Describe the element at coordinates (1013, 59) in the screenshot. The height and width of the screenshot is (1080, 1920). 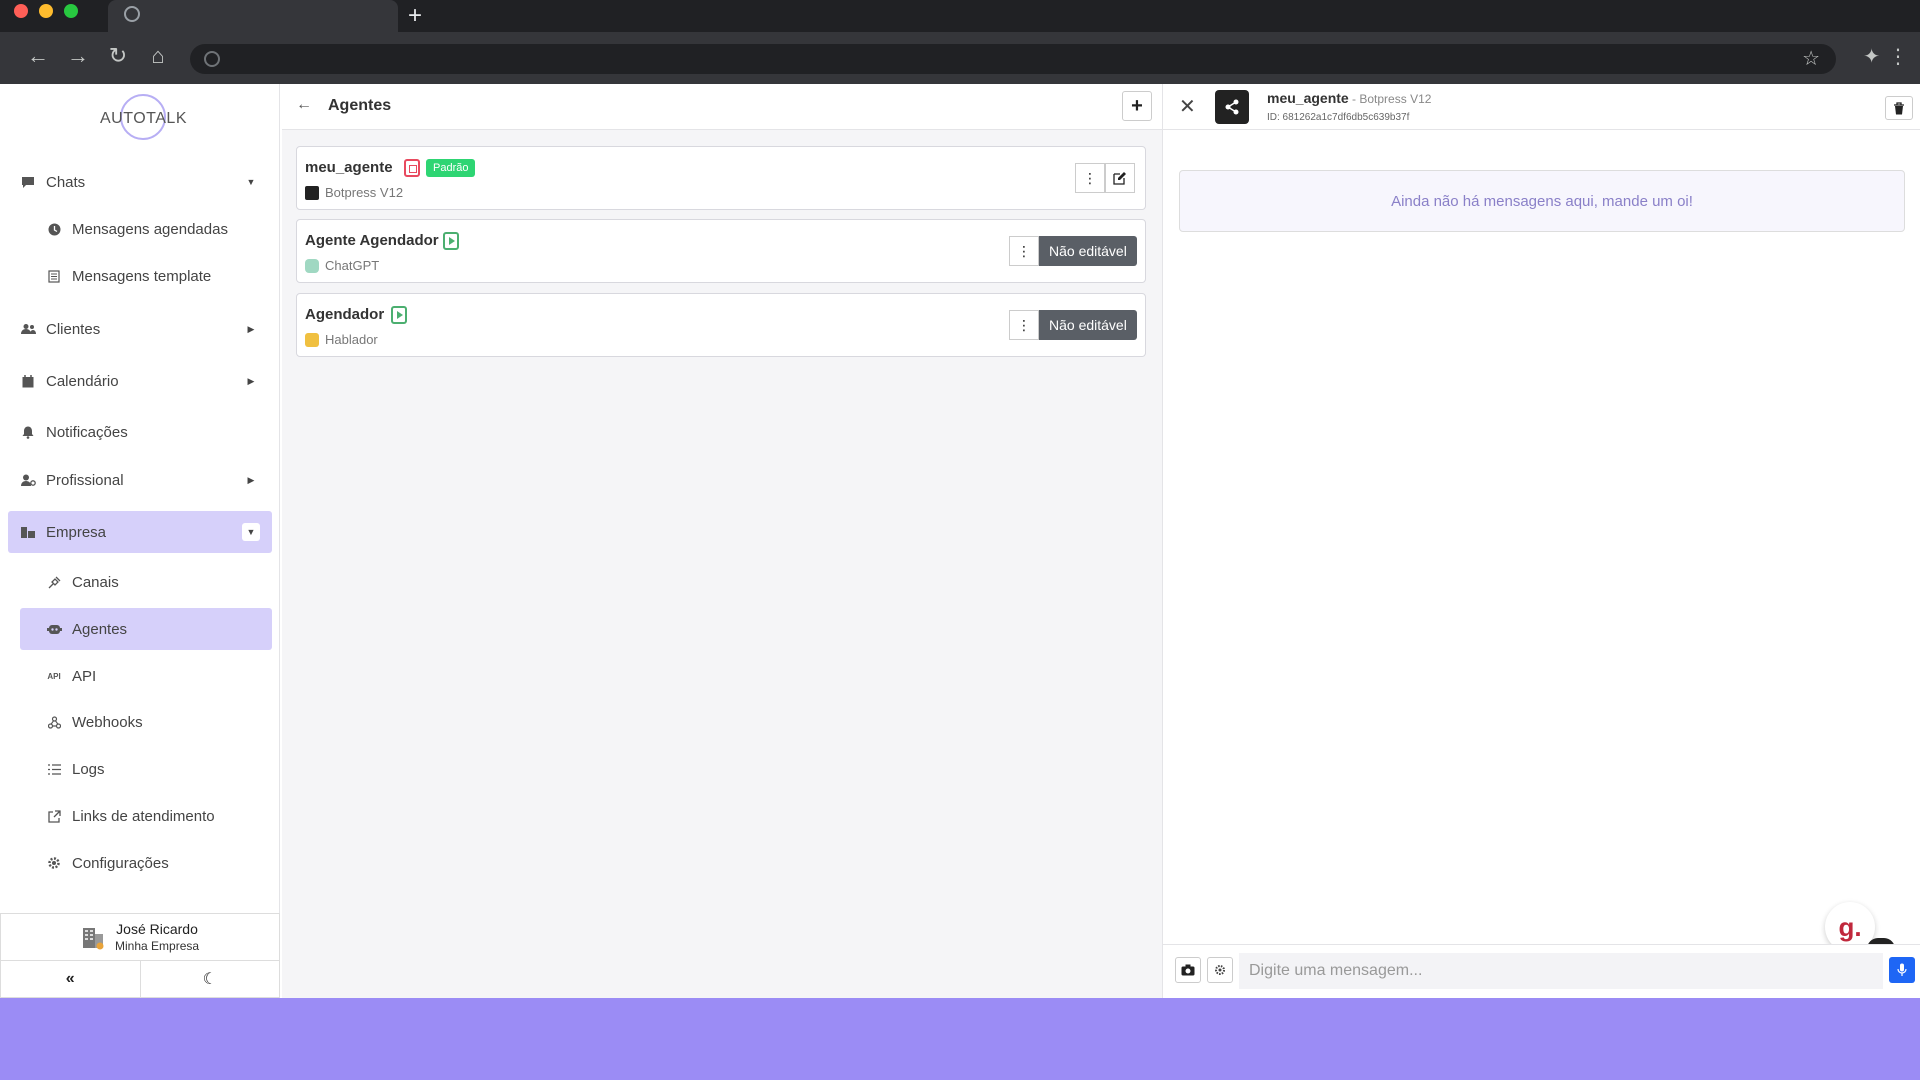
I see `address-bar: ☆` at that location.